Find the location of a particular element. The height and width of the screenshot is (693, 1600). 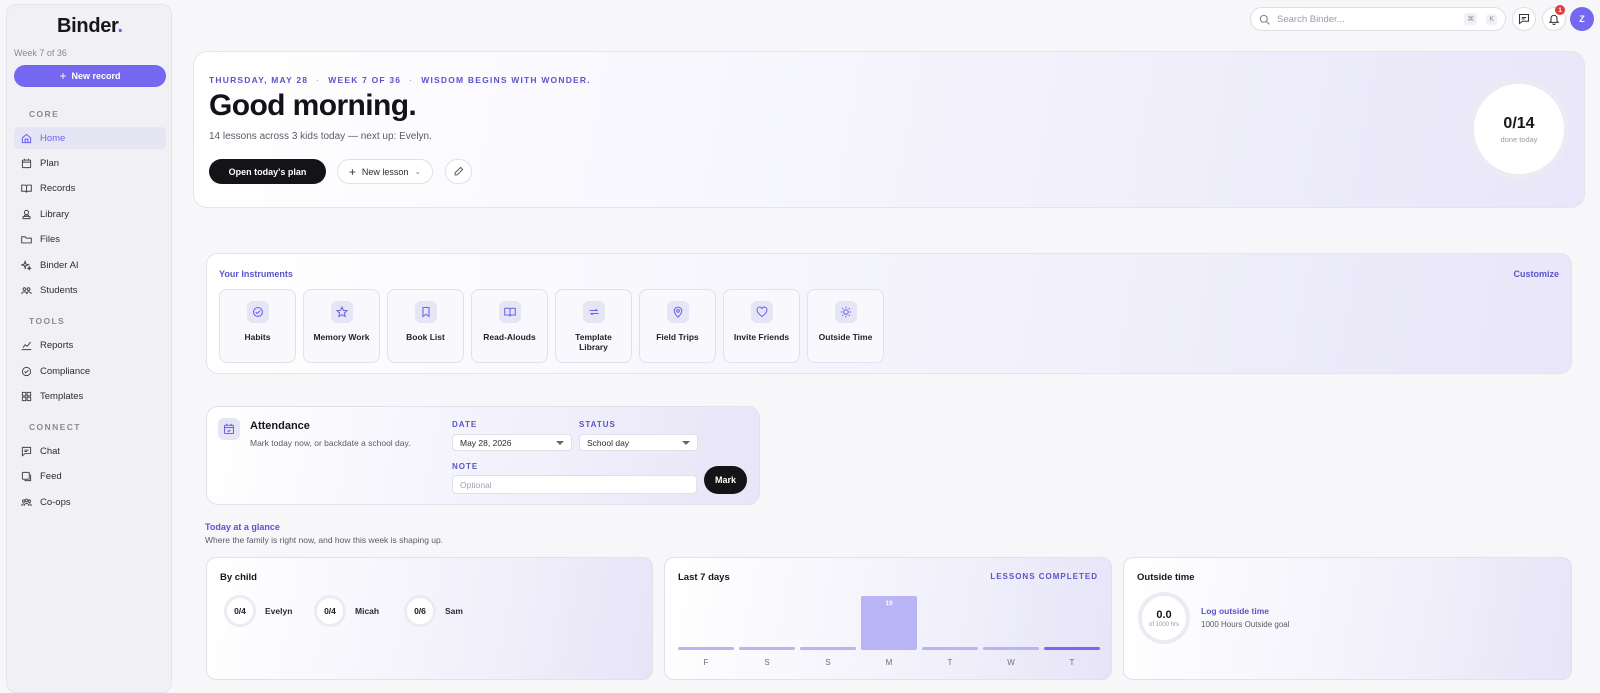

glance-title: Today at a glance is located at coordinates (242, 527).